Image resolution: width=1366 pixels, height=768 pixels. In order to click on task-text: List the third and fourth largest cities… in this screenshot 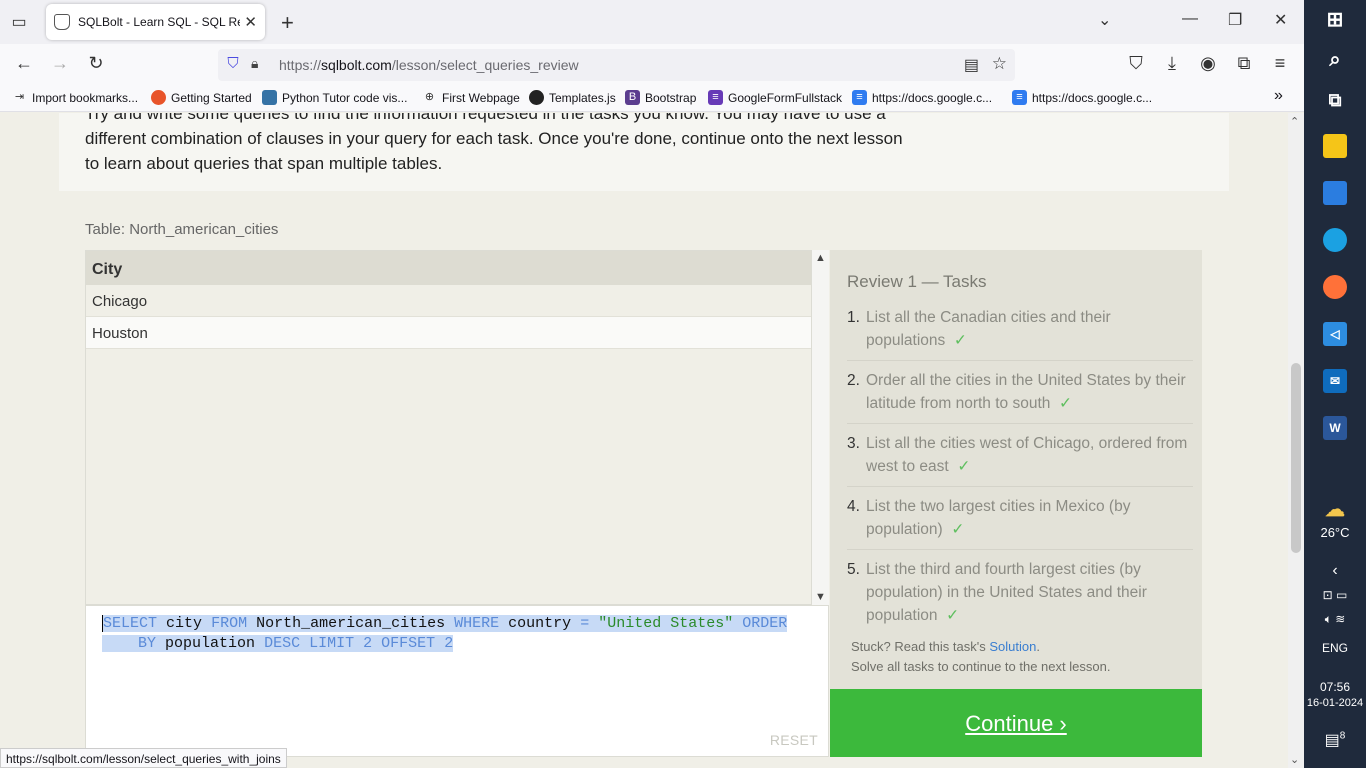, I will do `click(1006, 592)`.